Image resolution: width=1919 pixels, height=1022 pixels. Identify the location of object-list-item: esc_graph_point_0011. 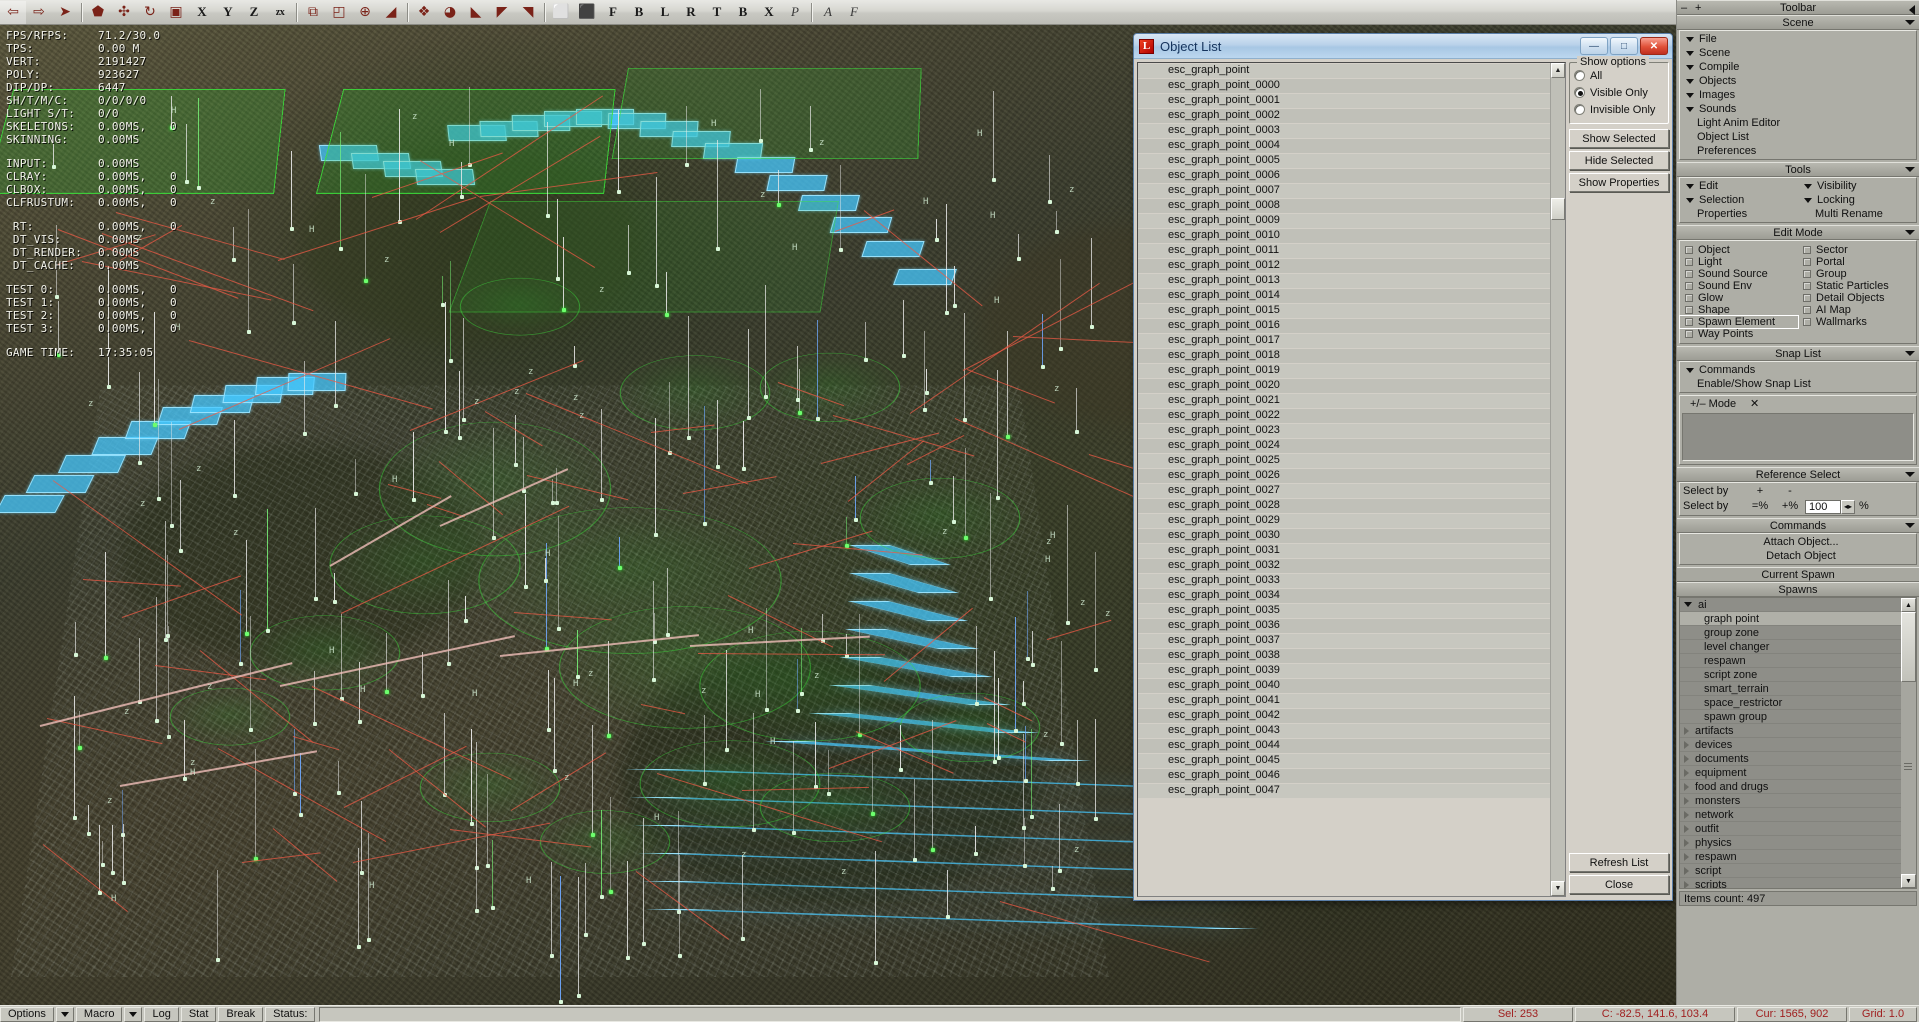
(1344, 251).